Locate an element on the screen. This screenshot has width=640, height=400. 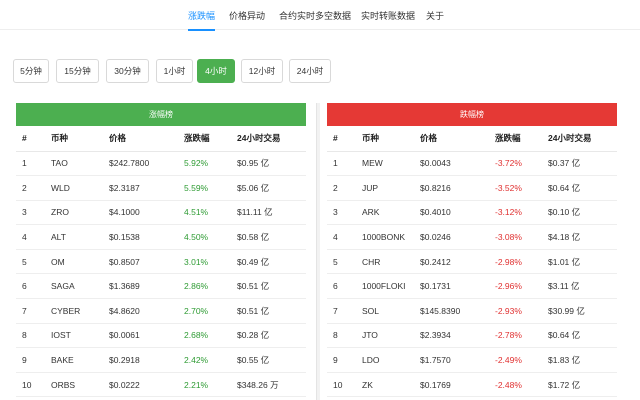
symbol-cell: JTO is located at coordinates (385, 336).